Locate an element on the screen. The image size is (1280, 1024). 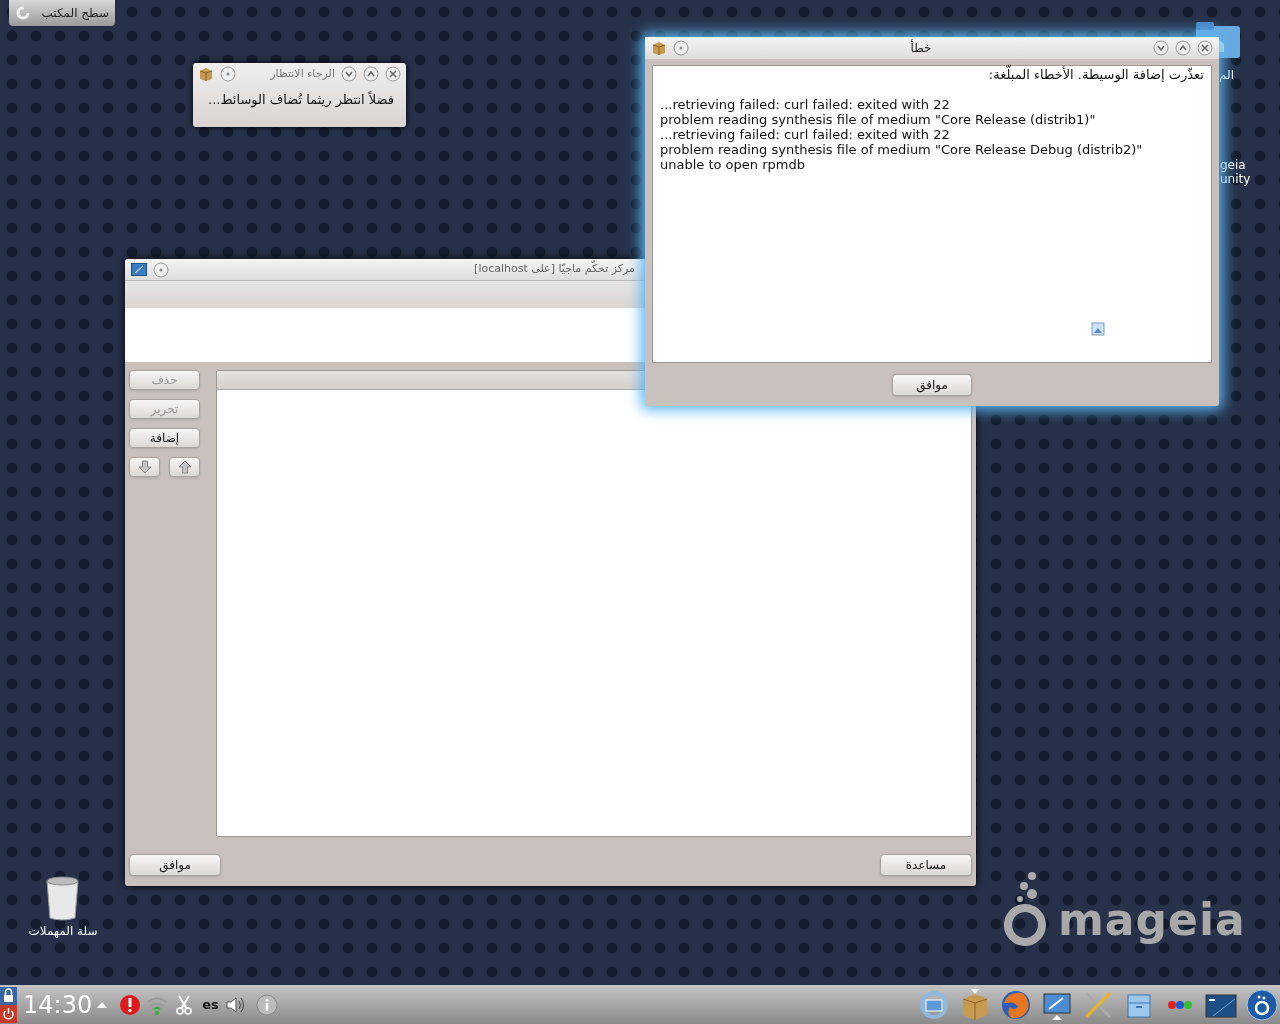
error-line: problem reading synthesis file of medium "Core Release (distrib1)" is located at coordinates (878, 119).